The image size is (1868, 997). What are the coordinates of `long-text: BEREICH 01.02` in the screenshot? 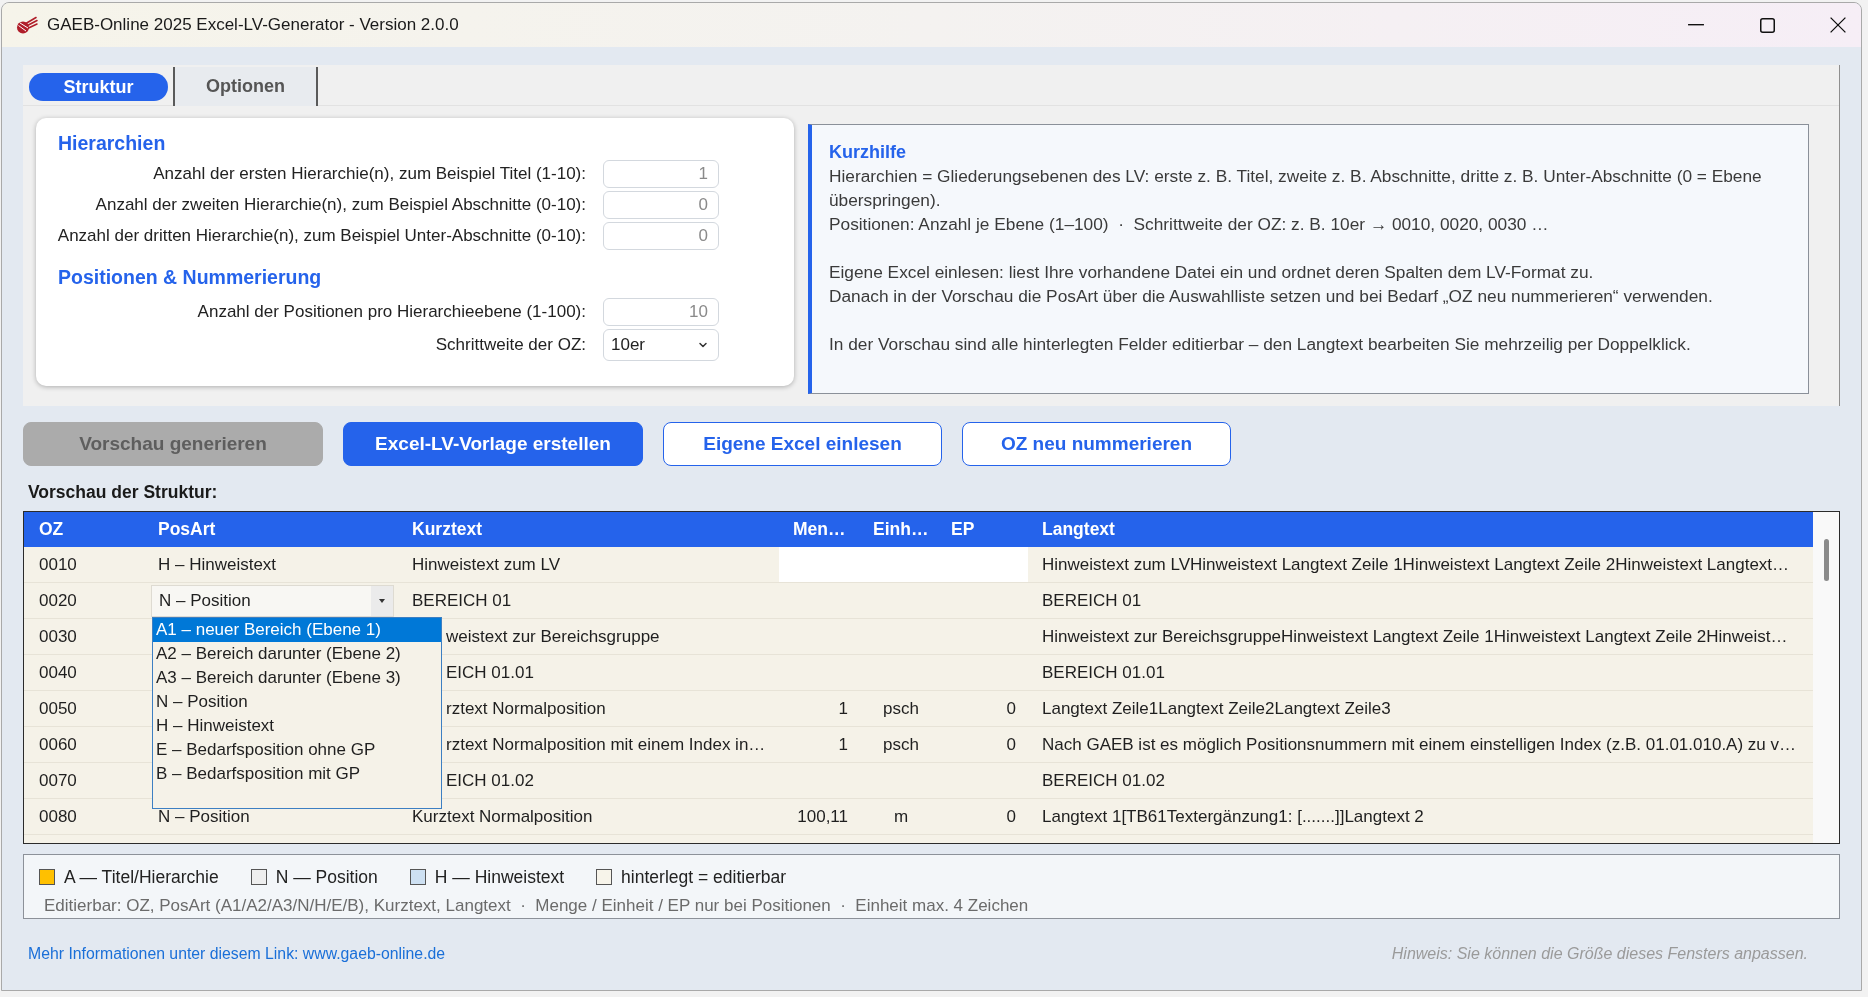 It's located at (1103, 780).